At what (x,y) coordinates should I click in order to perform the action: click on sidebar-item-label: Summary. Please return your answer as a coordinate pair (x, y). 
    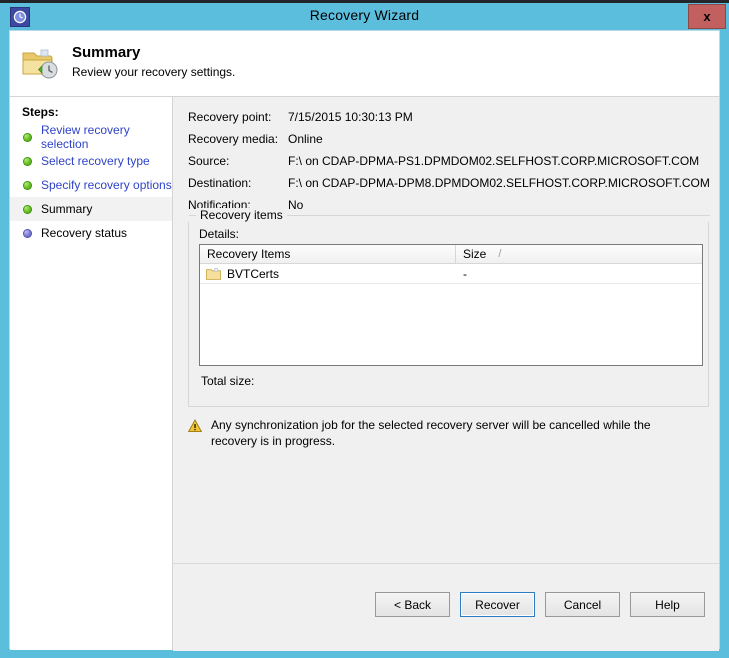
    Looking at the image, I should click on (67, 209).